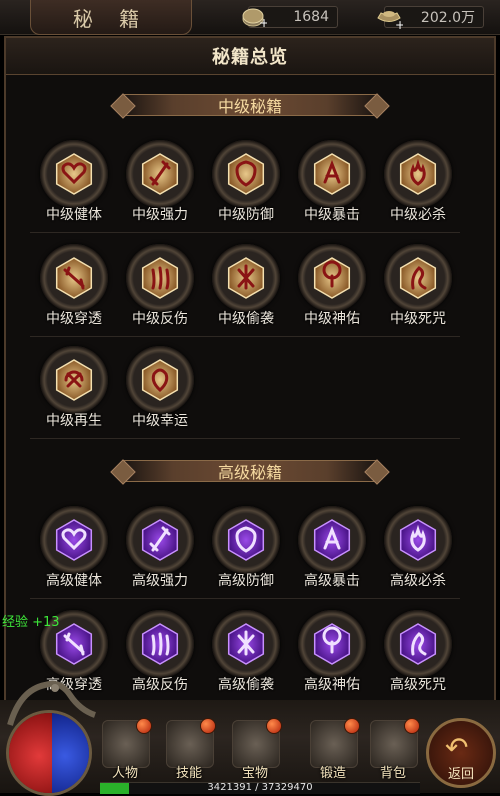 Image resolution: width=500 pixels, height=796 pixels. Describe the element at coordinates (332, 581) in the screenshot. I see `skill-label: 高级暴击` at that location.